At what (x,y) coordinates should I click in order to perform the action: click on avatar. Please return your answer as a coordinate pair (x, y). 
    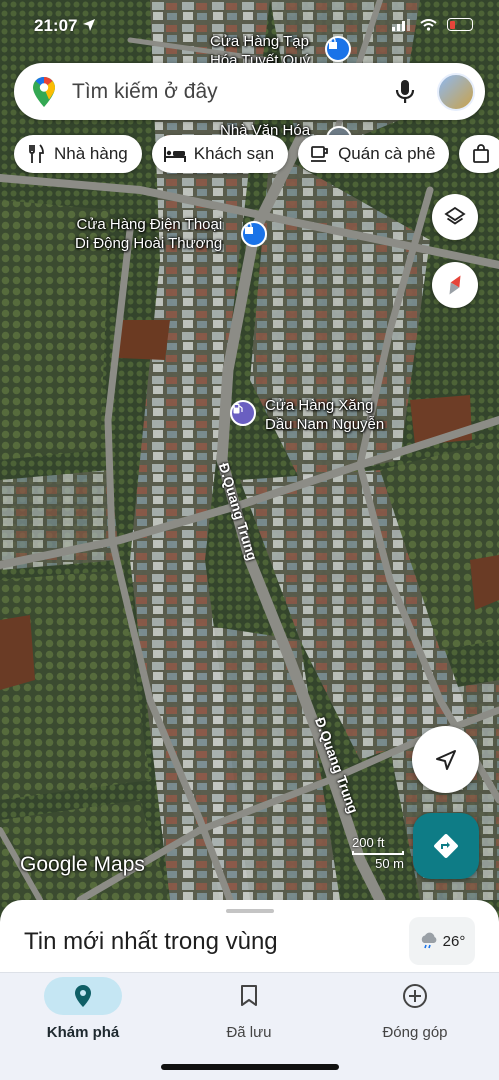
    Looking at the image, I should click on (456, 91).